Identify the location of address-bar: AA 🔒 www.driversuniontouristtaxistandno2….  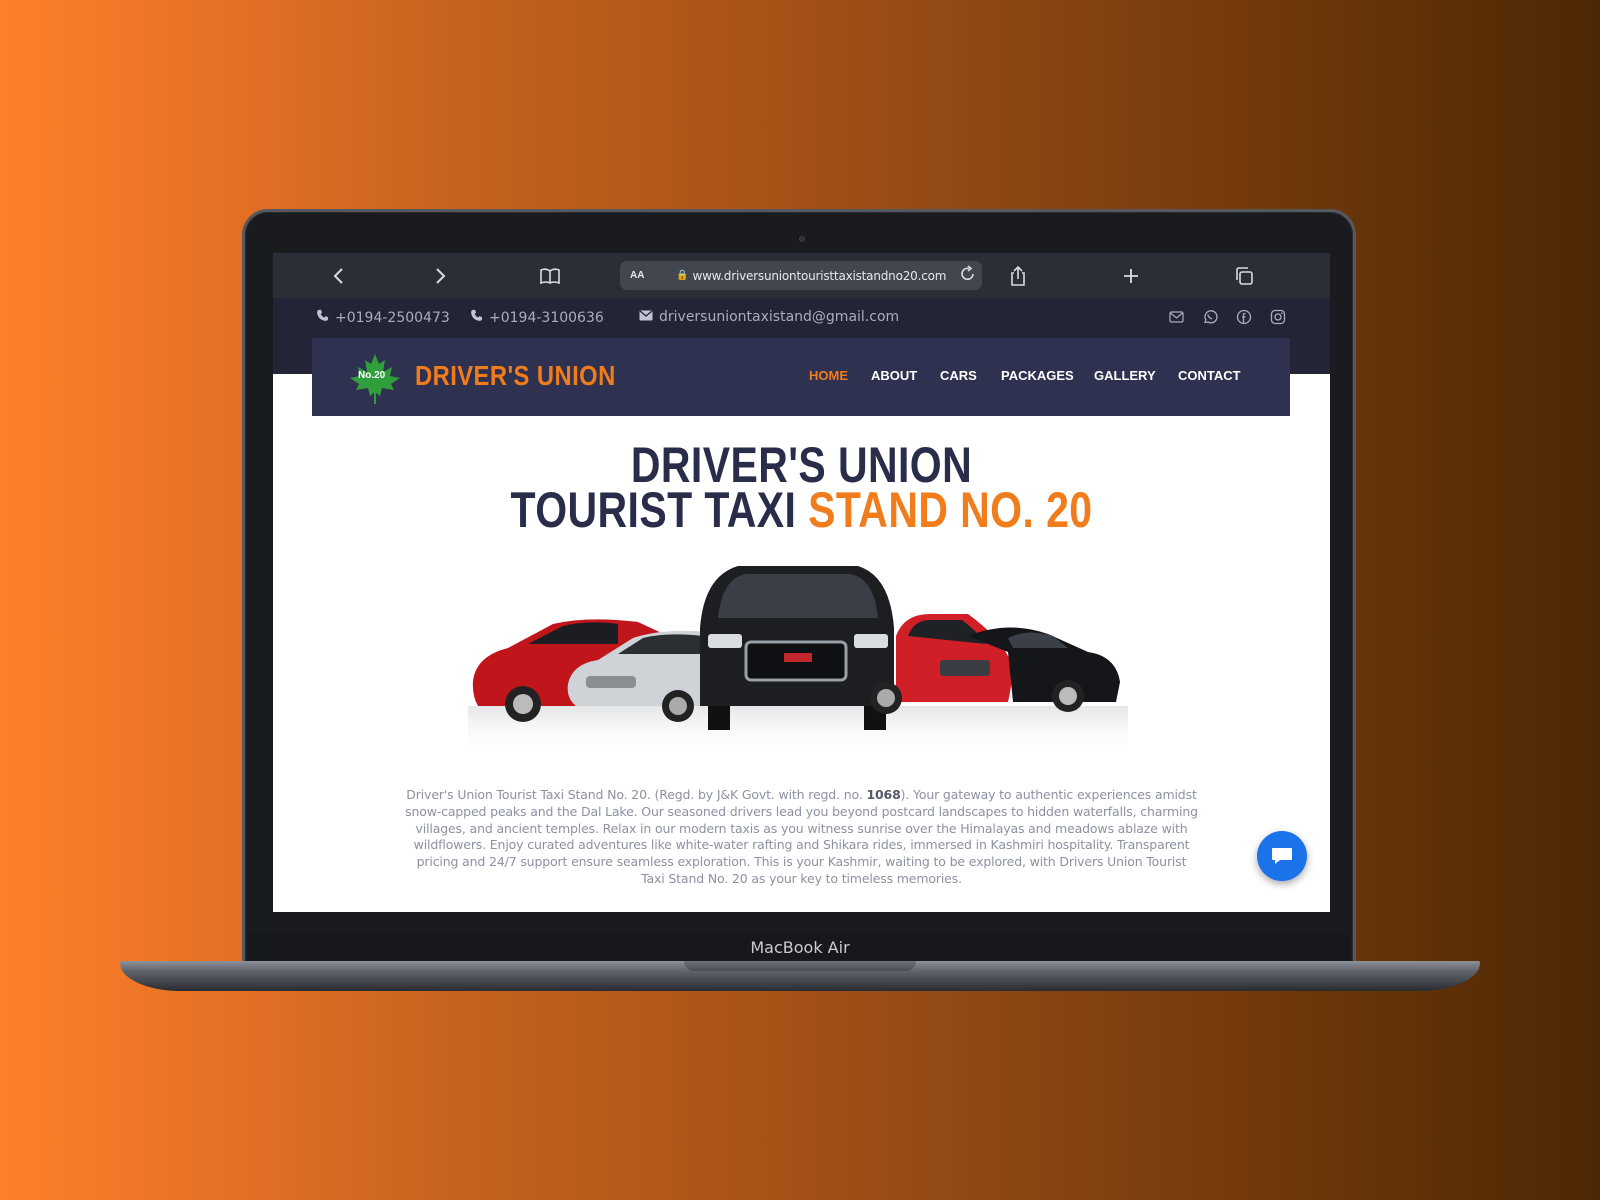
(801, 275).